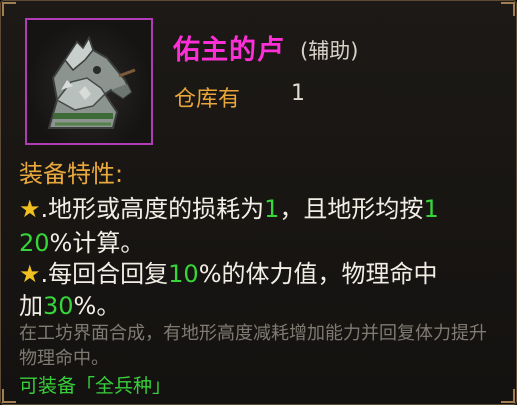 The width and height of the screenshot is (517, 405). I want to click on effect-2-line-1: ★.每回合回复10%的体力值，物理命中, so click(228, 271).